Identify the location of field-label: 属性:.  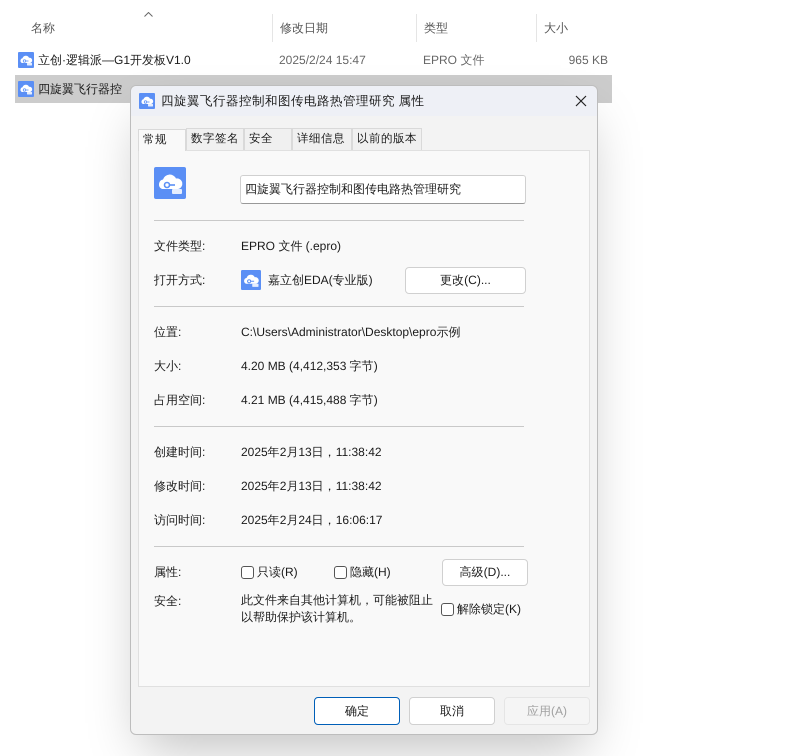
(168, 572).